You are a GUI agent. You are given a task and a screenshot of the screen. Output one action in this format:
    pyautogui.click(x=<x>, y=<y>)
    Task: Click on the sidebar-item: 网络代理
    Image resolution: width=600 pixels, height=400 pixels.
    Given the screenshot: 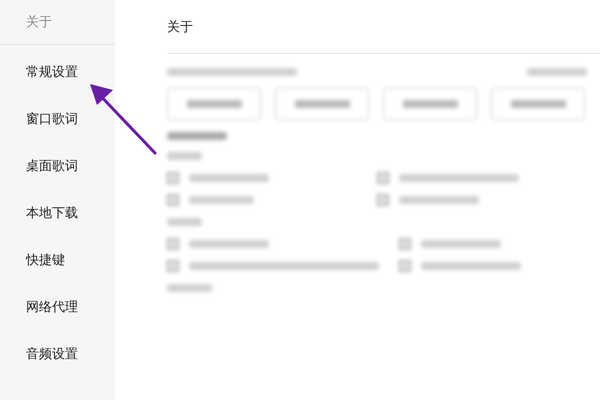 What is the action you would take?
    pyautogui.click(x=57, y=306)
    